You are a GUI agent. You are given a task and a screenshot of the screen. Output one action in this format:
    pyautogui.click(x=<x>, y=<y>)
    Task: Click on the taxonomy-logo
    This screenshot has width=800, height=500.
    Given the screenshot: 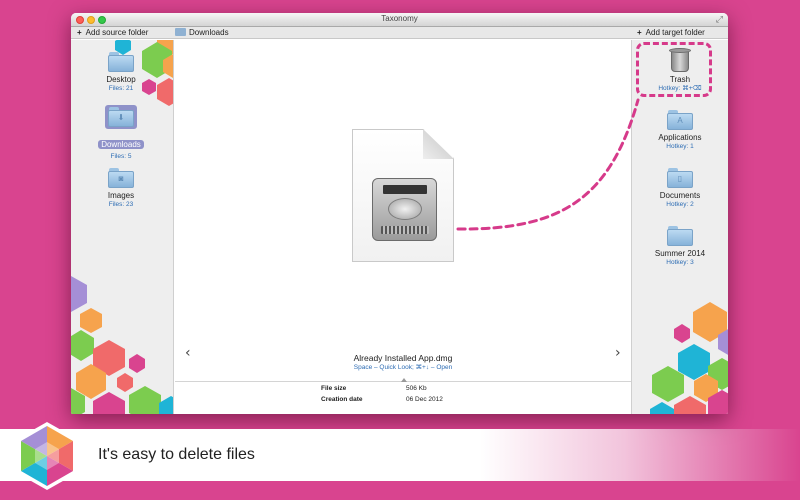 What is the action you would take?
    pyautogui.click(x=47, y=456)
    